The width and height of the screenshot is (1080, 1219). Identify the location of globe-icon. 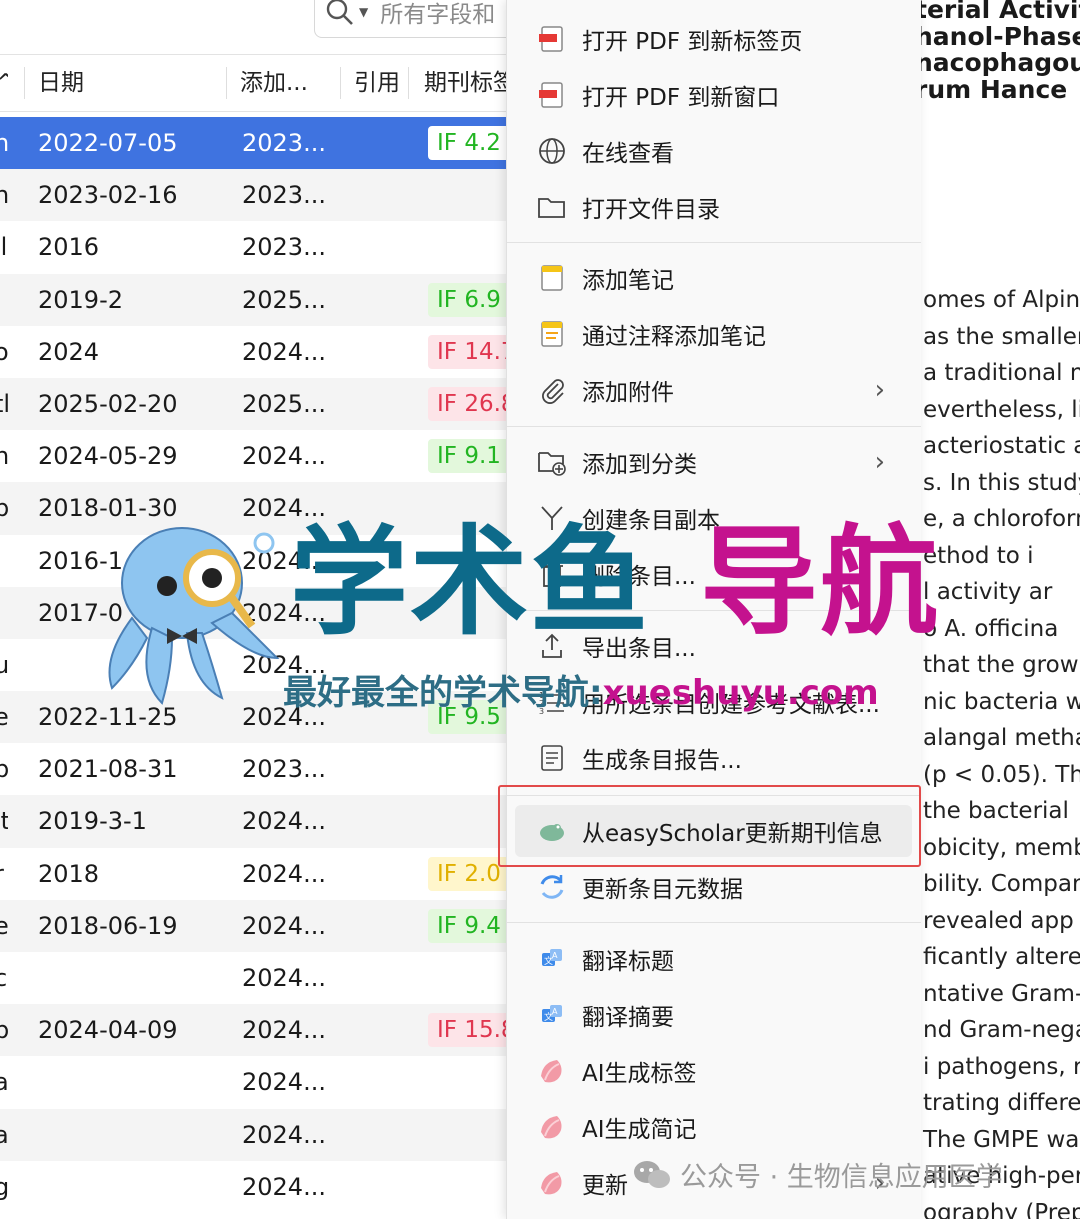
(552, 151).